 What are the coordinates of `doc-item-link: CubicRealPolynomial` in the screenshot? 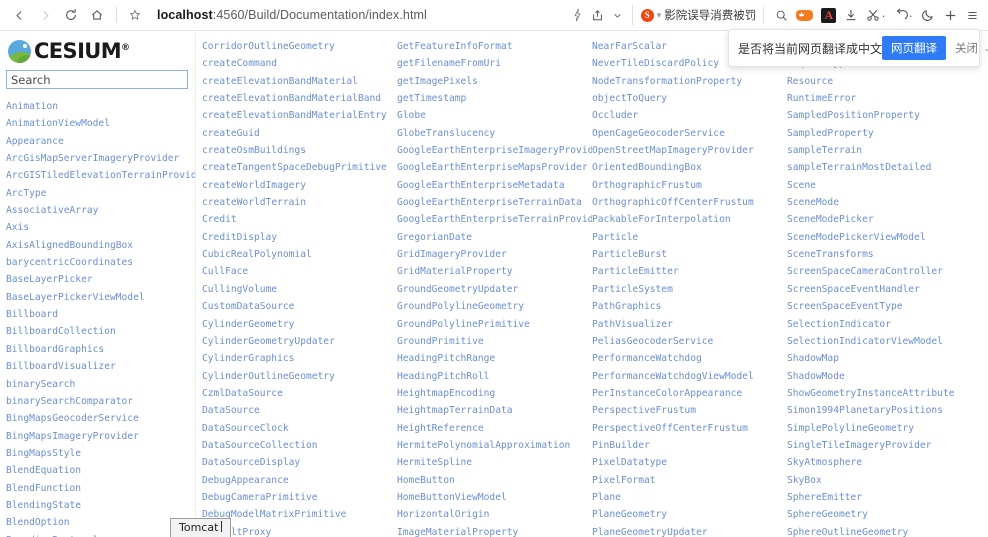 It's located at (257, 254).